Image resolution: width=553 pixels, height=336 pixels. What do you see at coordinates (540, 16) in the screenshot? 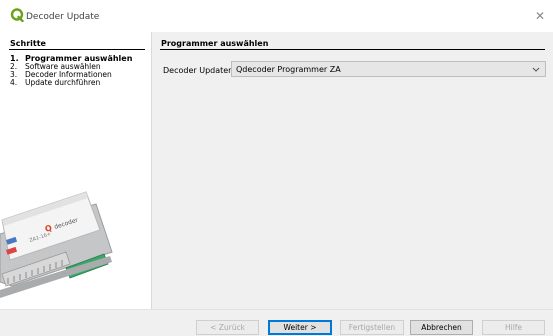
I see `close-icon: ✕` at bounding box center [540, 16].